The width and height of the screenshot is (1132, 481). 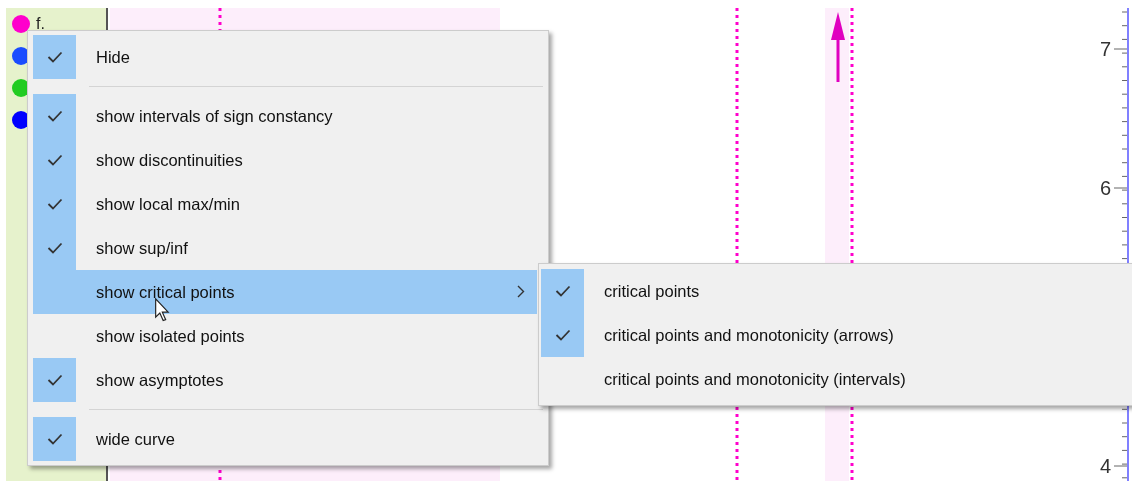 What do you see at coordinates (285, 380) in the screenshot?
I see `menu-item: show asymptotes` at bounding box center [285, 380].